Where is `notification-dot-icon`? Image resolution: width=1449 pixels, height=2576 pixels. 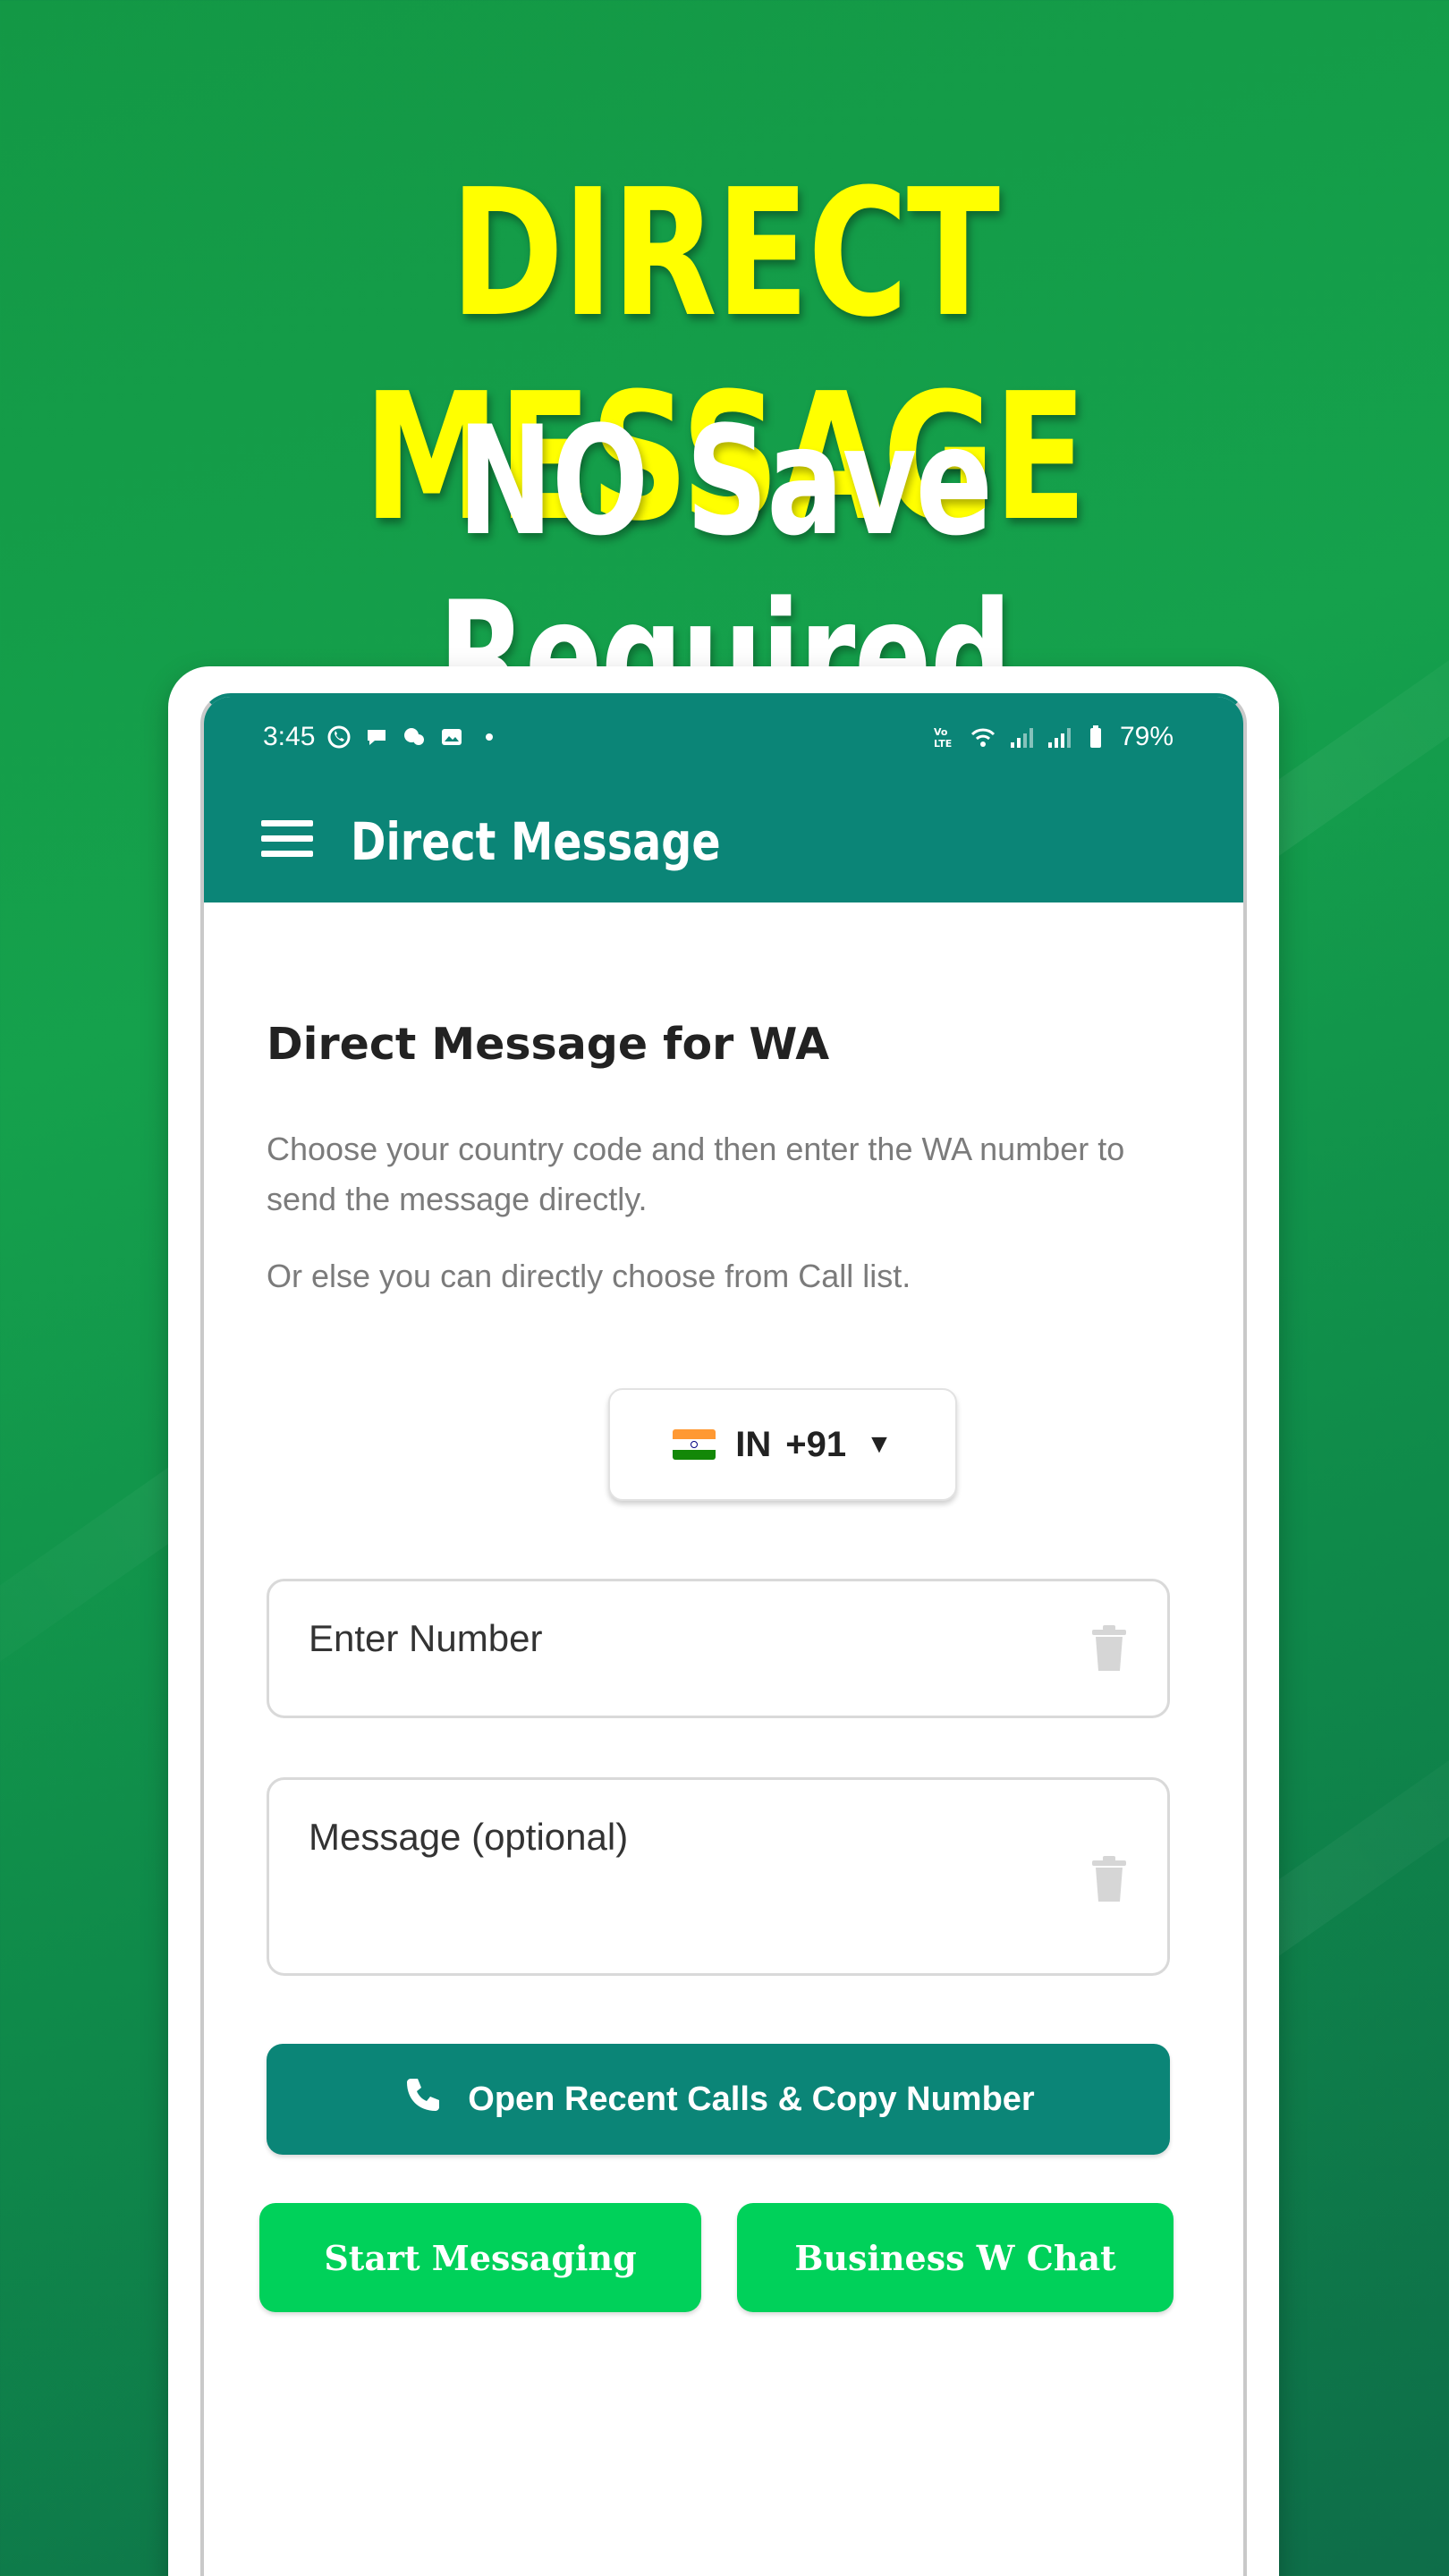
notification-dot-icon is located at coordinates (489, 737).